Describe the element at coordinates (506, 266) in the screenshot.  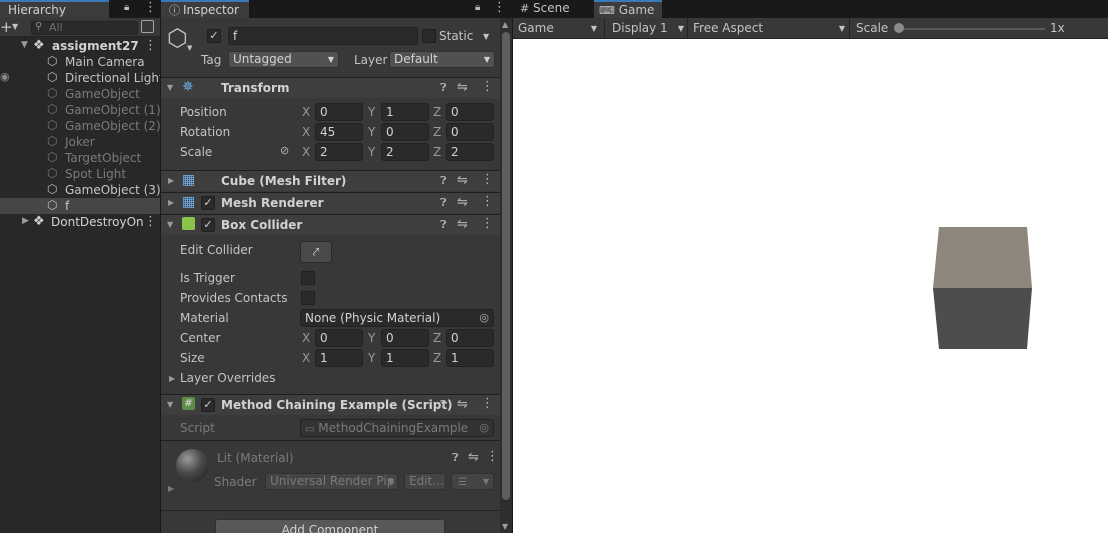
I see `scrollbar-thumb` at that location.